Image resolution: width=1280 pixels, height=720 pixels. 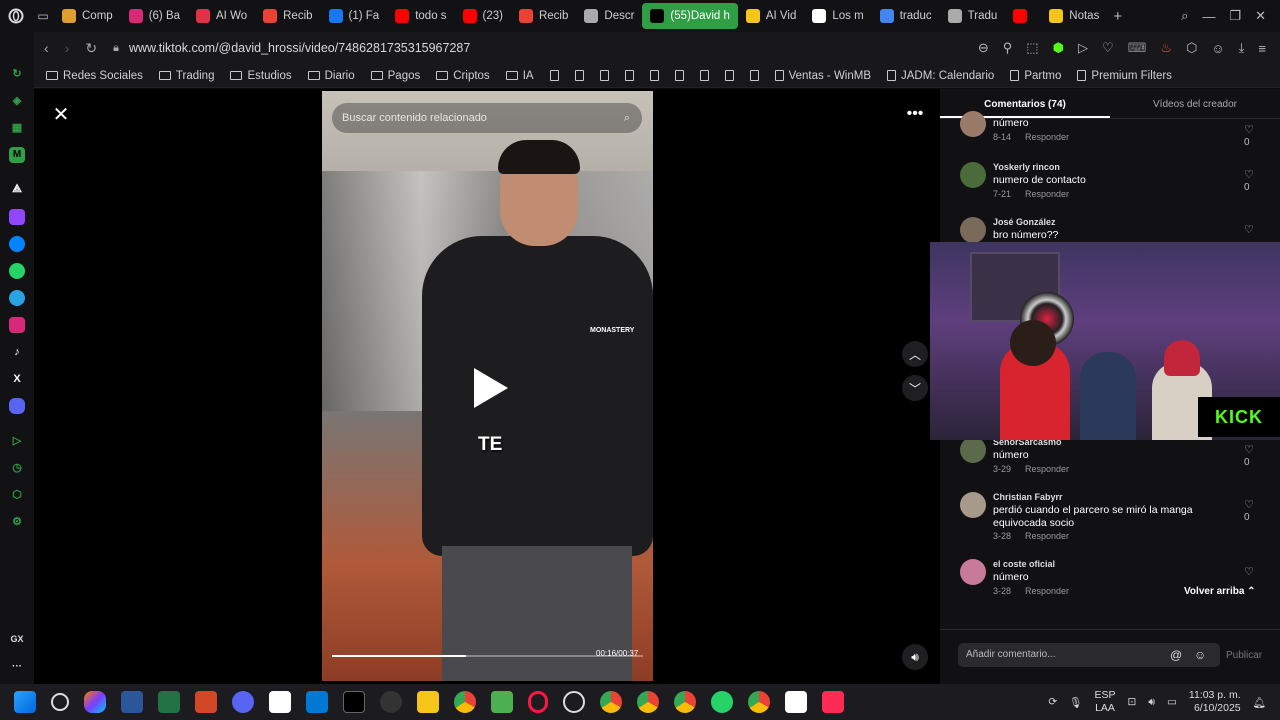 What do you see at coordinates (395, 76) in the screenshot?
I see `bookmark-item: Pagos` at bounding box center [395, 76].